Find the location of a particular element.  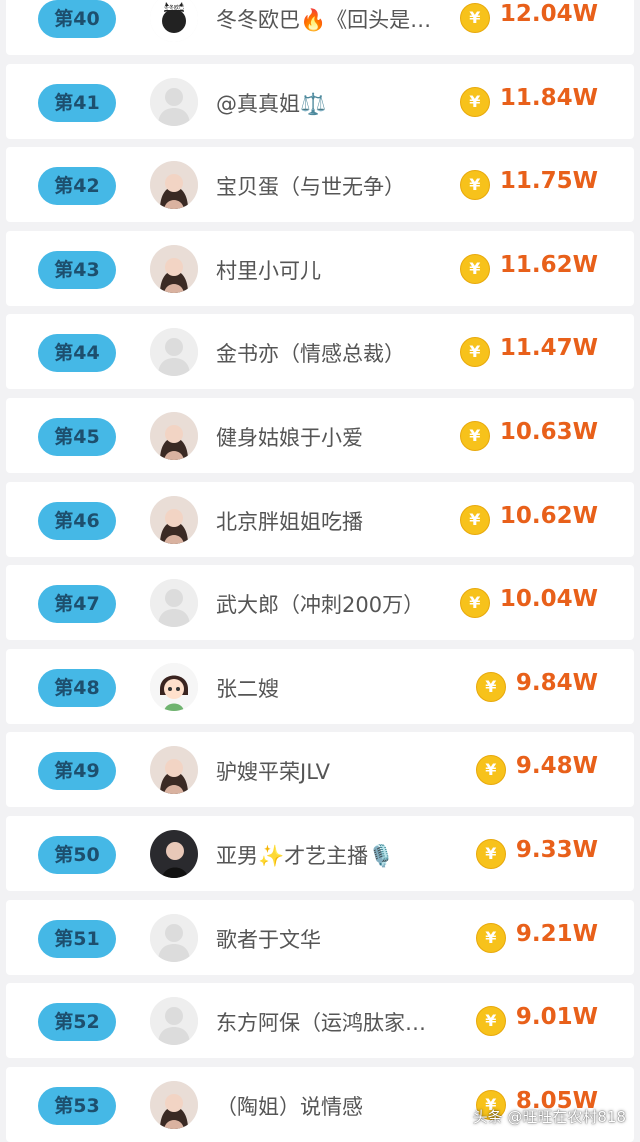

streamer-name: @真真姐⚖️ is located at coordinates (271, 103).